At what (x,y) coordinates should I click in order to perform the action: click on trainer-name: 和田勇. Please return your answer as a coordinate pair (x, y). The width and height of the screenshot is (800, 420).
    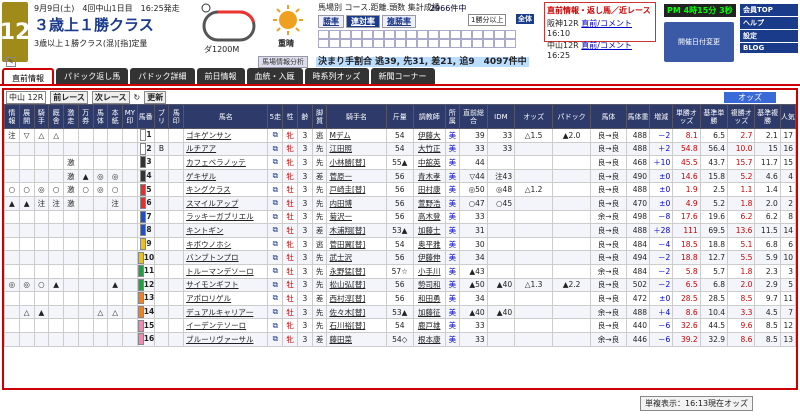
    Looking at the image, I should click on (429, 298).